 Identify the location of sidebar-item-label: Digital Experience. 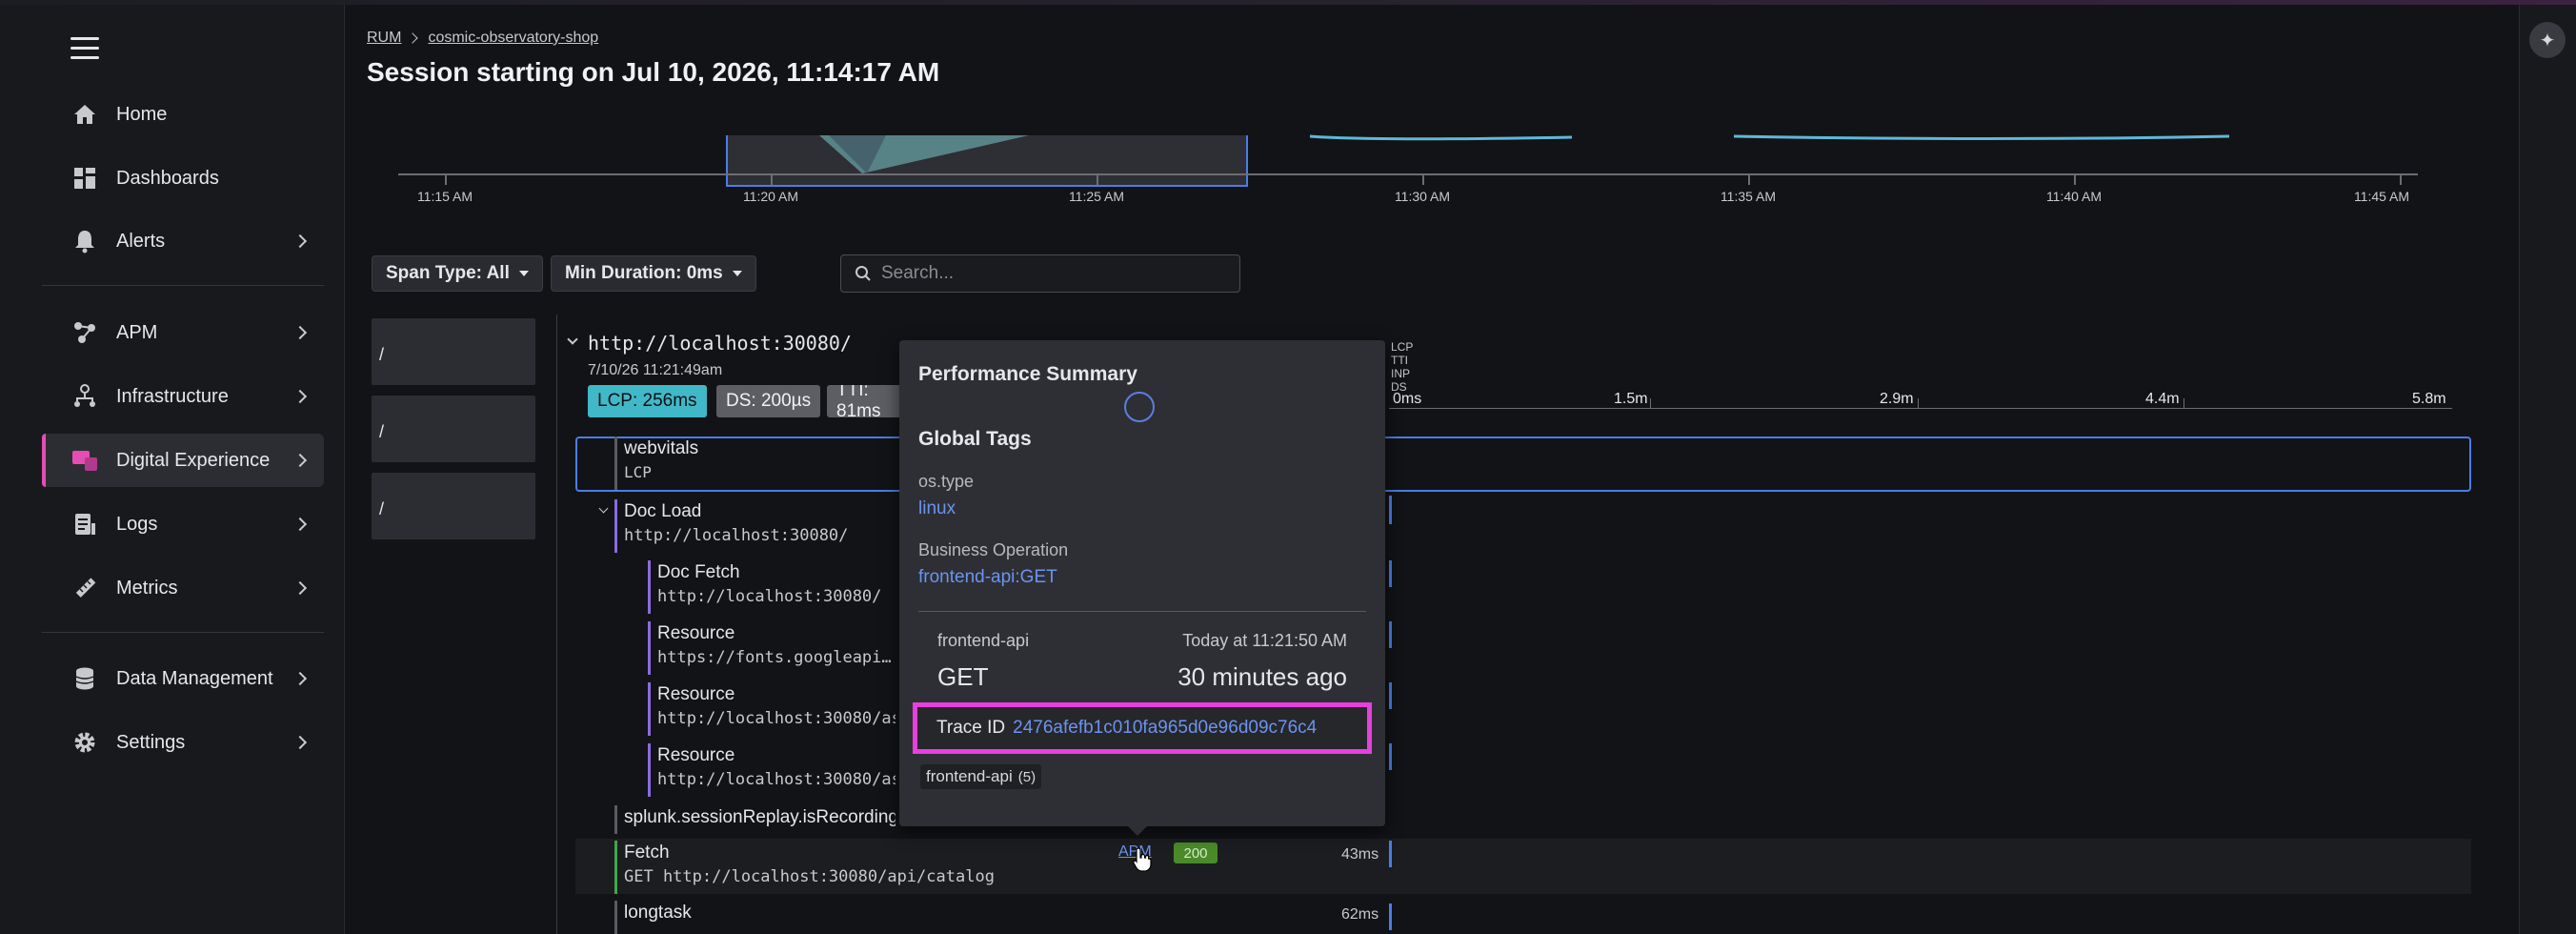
(193, 460).